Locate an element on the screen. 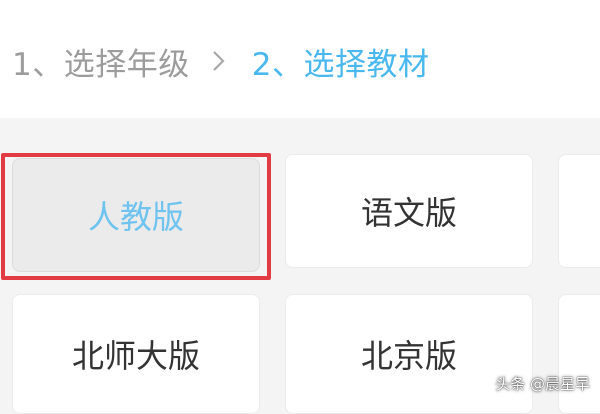 This screenshot has width=600, height=414. watermark: 头条 @晨星早 is located at coordinates (542, 384).